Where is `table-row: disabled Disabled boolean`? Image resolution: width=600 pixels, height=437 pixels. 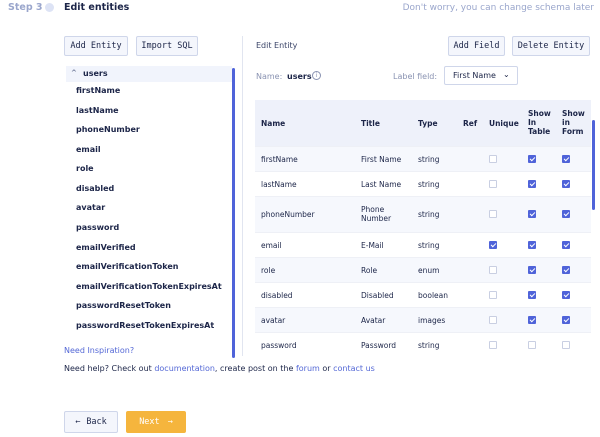 table-row: disabled Disabled boolean is located at coordinates (423, 294).